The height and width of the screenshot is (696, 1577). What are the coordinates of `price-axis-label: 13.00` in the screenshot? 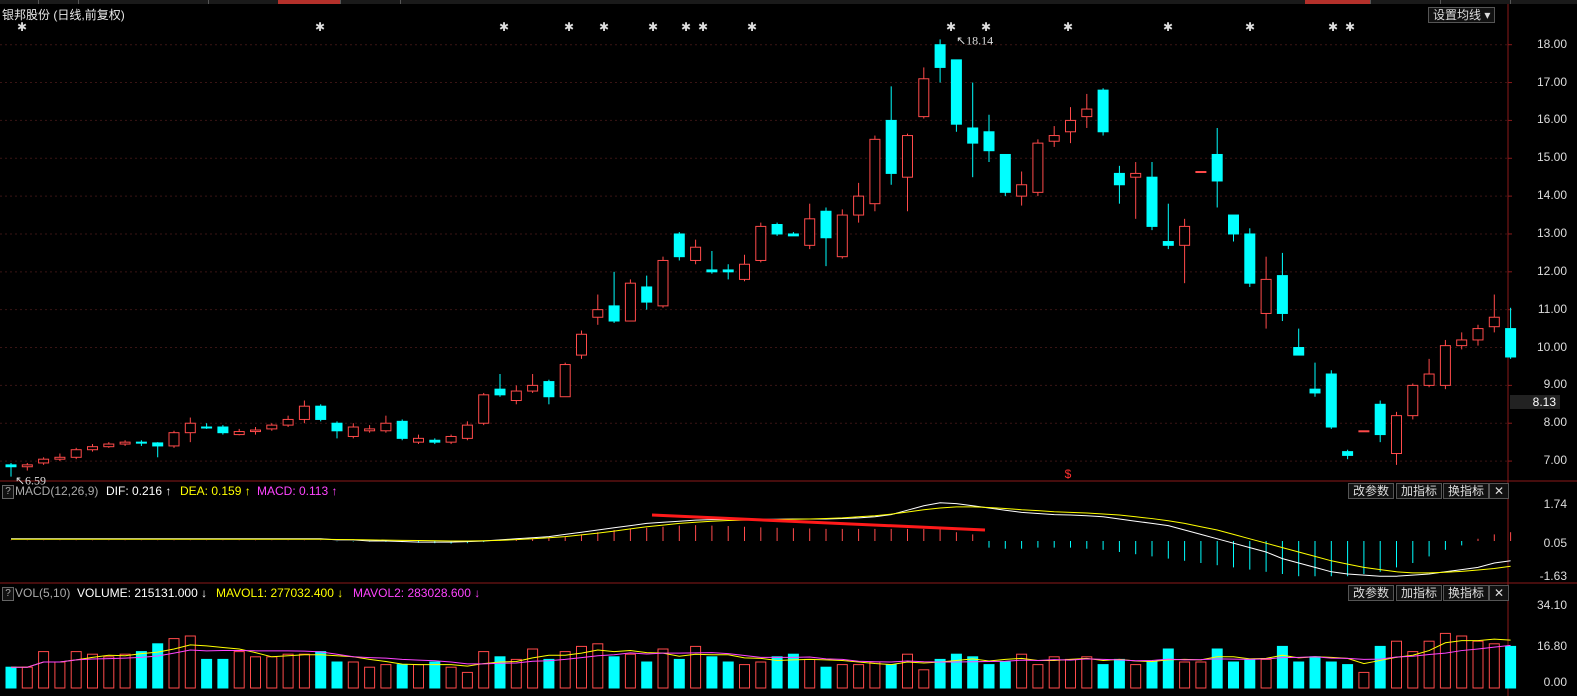 It's located at (1551, 232).